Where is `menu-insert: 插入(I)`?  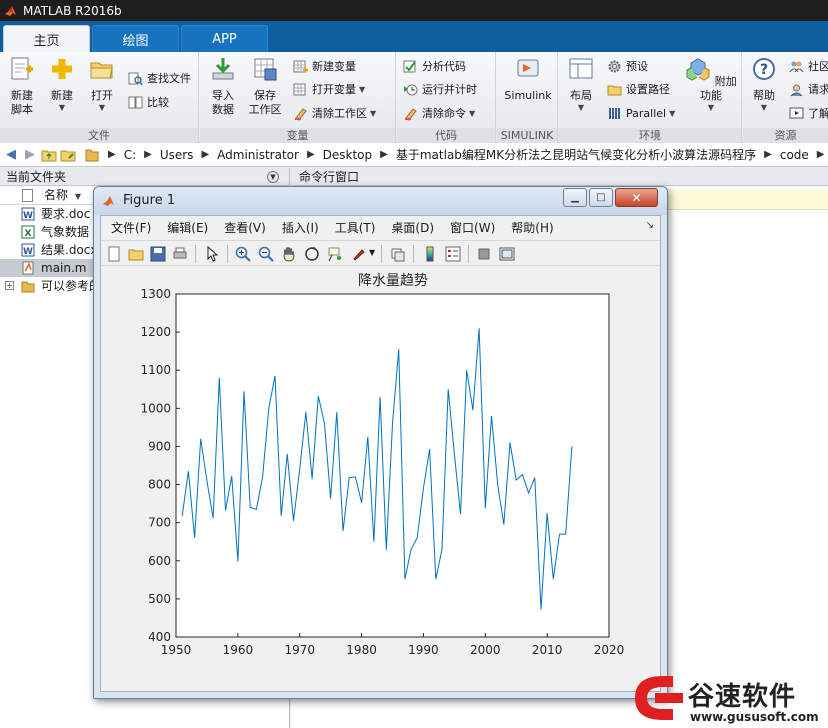
menu-insert: 插入(I) is located at coordinates (300, 227).